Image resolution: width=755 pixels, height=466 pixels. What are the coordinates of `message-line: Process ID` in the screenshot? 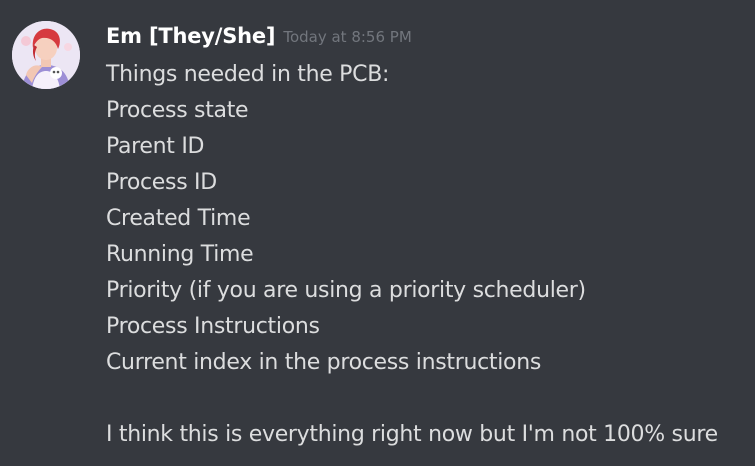 It's located at (161, 182).